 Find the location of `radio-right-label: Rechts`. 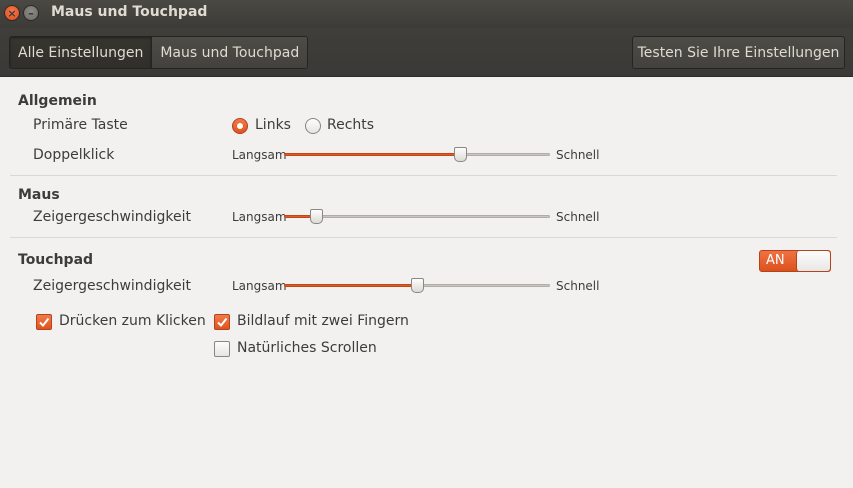

radio-right-label: Rechts is located at coordinates (350, 125).